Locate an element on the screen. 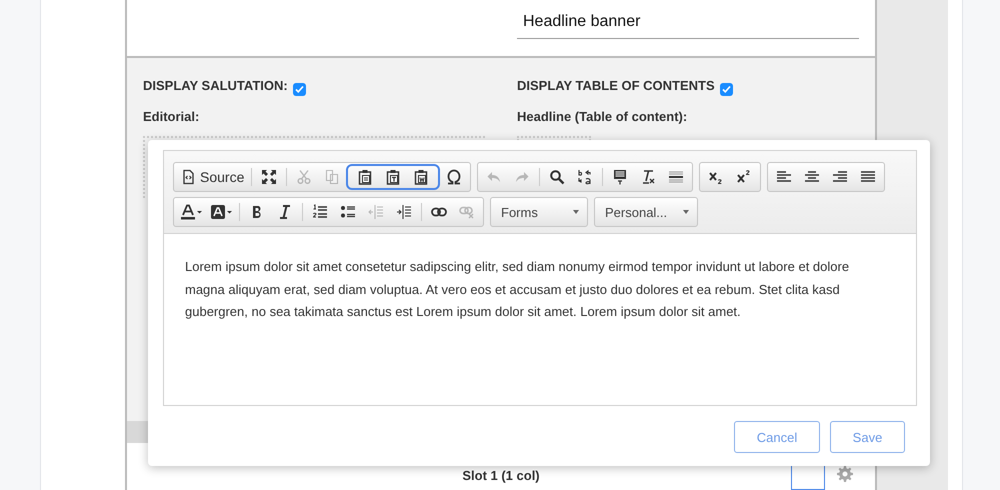  align-justify-icon is located at coordinates (868, 177).